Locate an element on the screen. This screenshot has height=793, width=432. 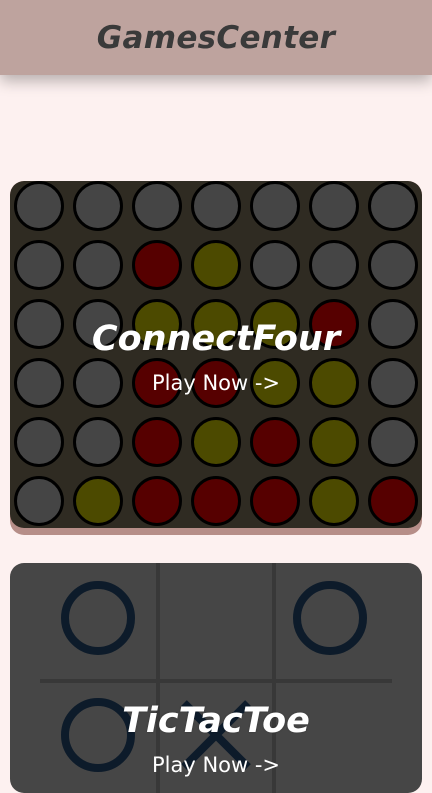
connect-four-title: ConnectFour is located at coordinates (216, 339).